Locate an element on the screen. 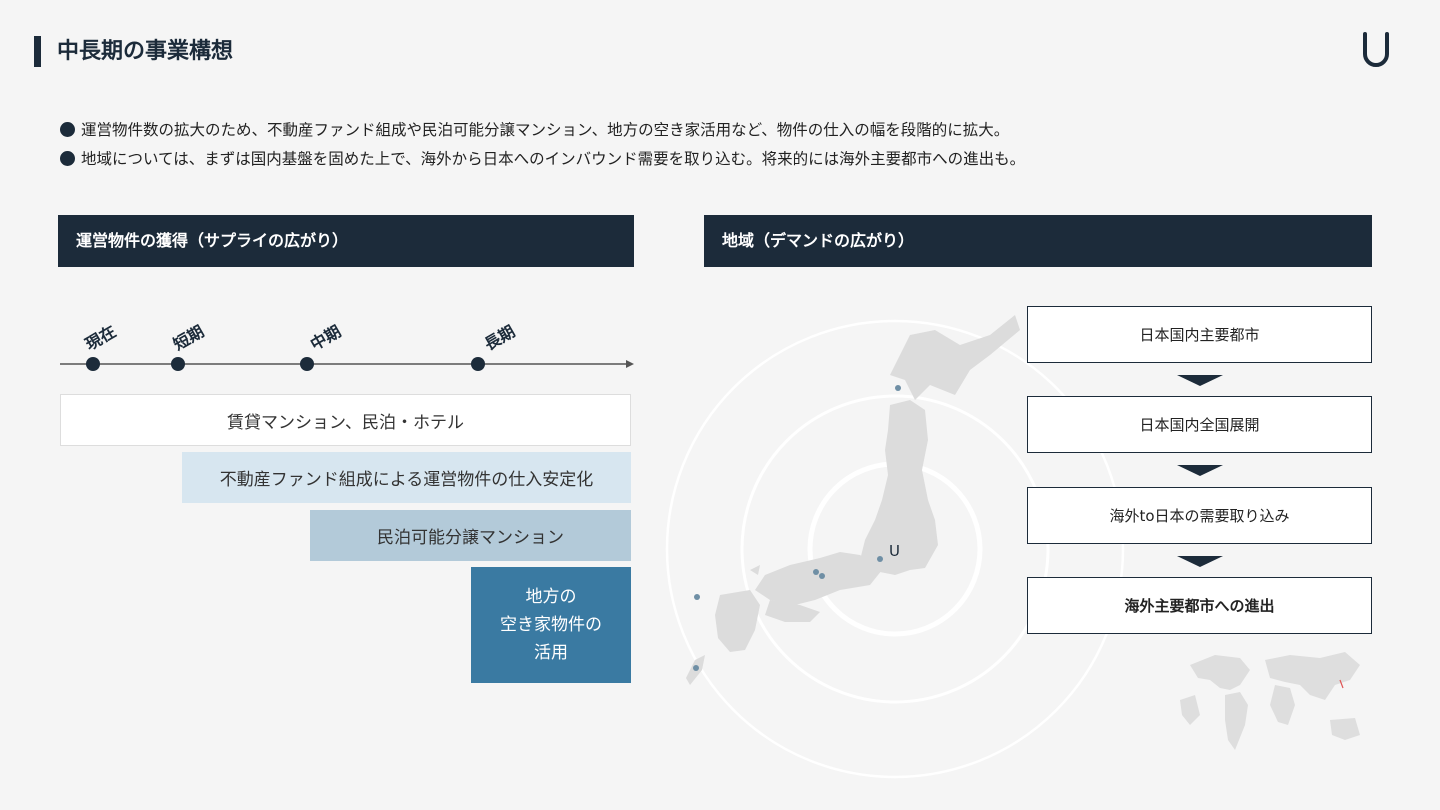  timeline-dot-short is located at coordinates (178, 364).